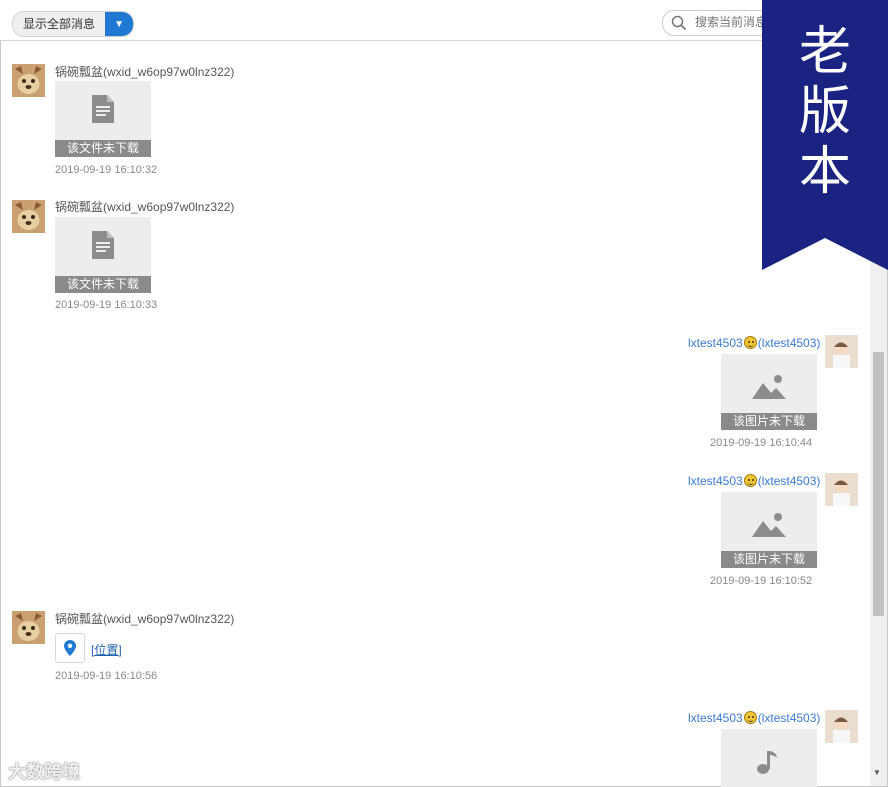  Describe the element at coordinates (119, 24) in the screenshot. I see `dropdown-arrow-icon: ▼` at that location.